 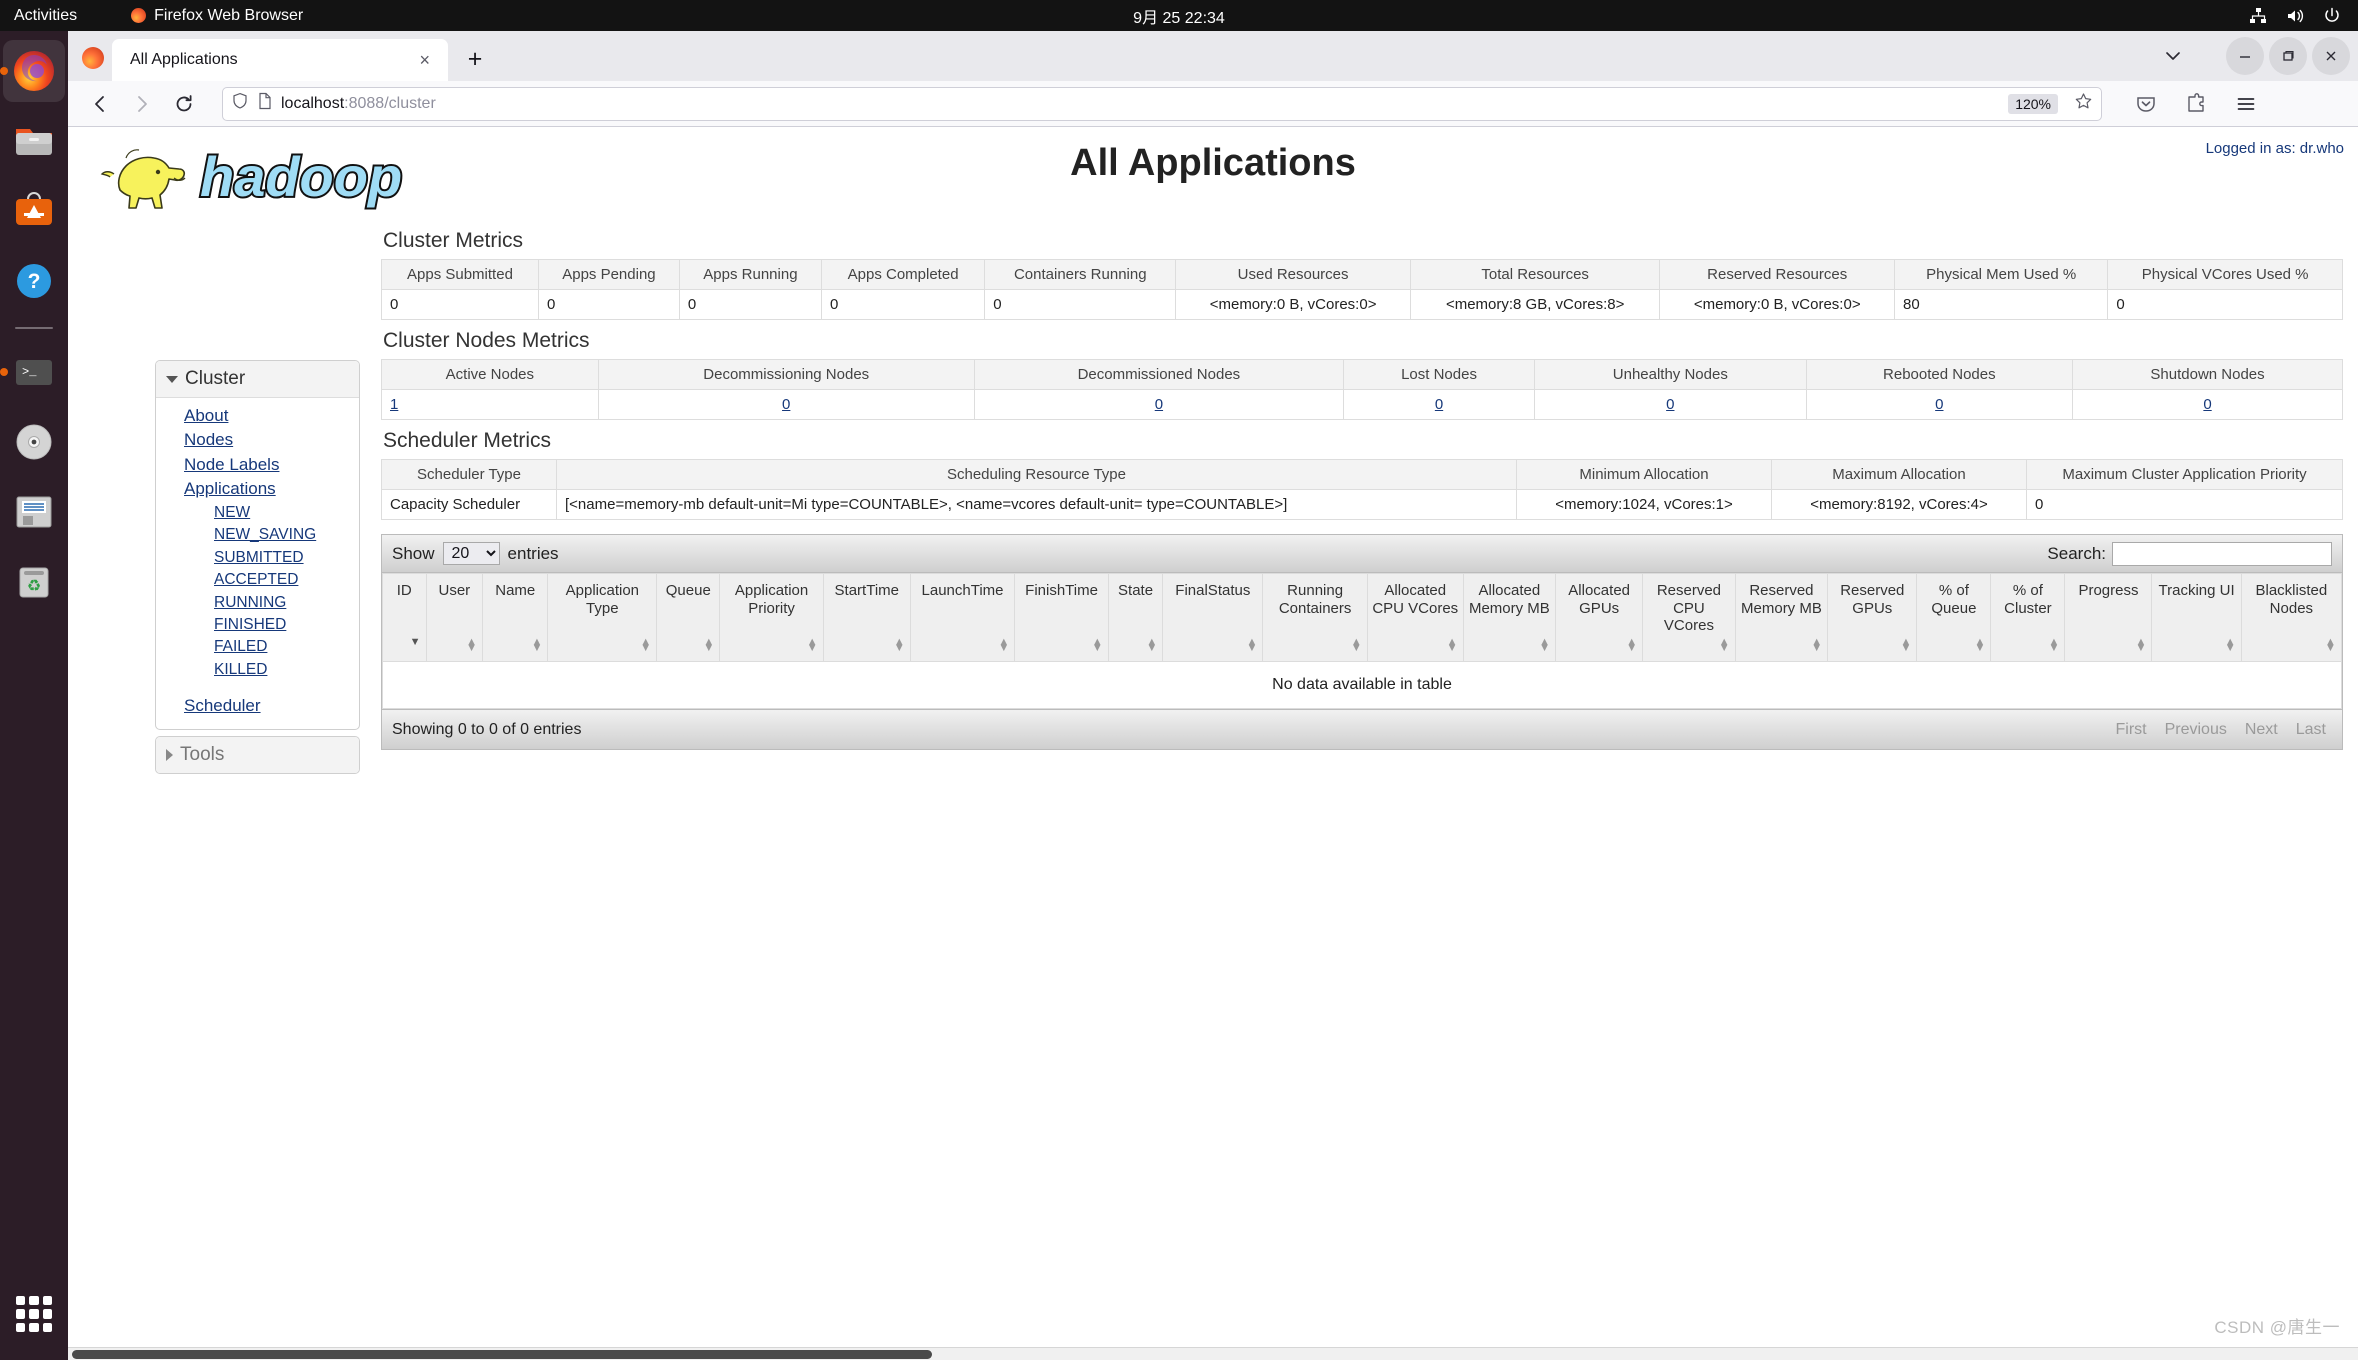 What do you see at coordinates (184, 104) in the screenshot?
I see `reload-button` at bounding box center [184, 104].